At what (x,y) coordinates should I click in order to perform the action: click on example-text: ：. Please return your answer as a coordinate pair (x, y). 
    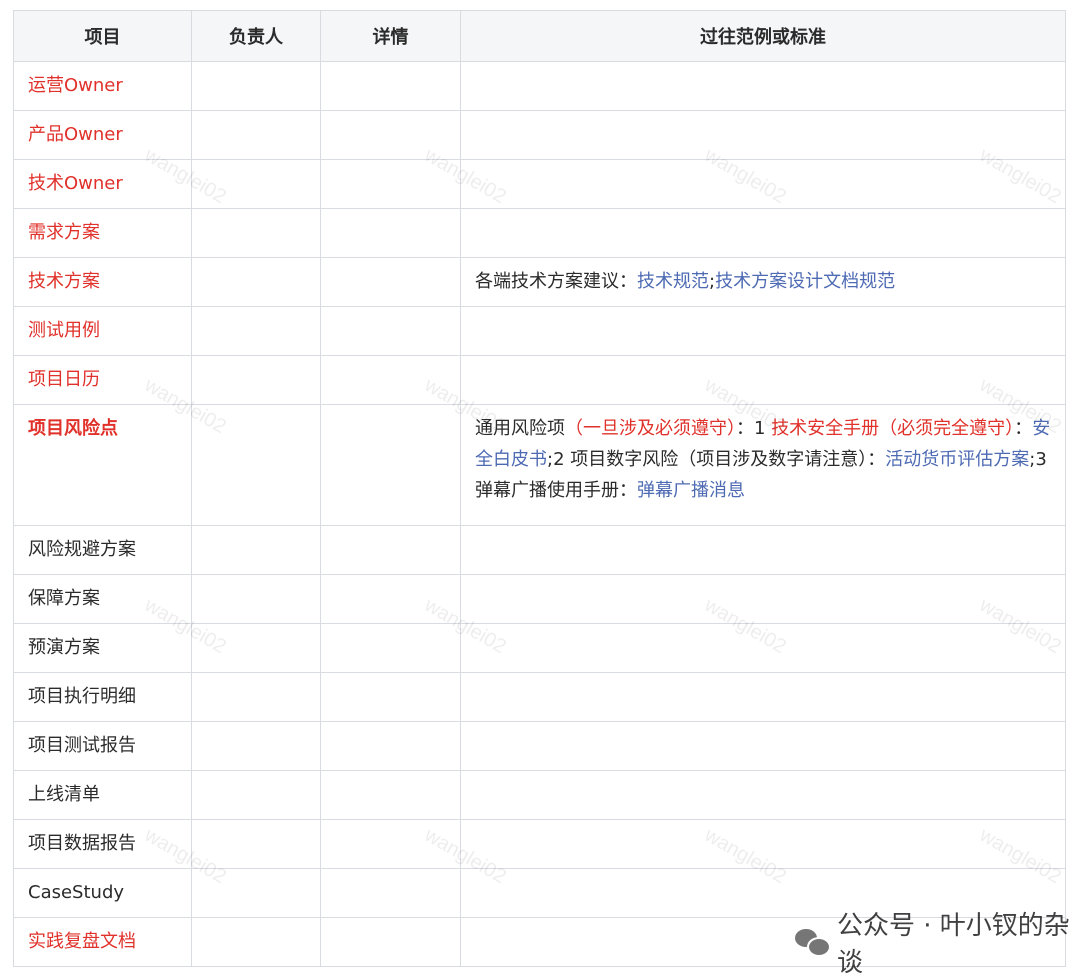
    Looking at the image, I should click on (1023, 428).